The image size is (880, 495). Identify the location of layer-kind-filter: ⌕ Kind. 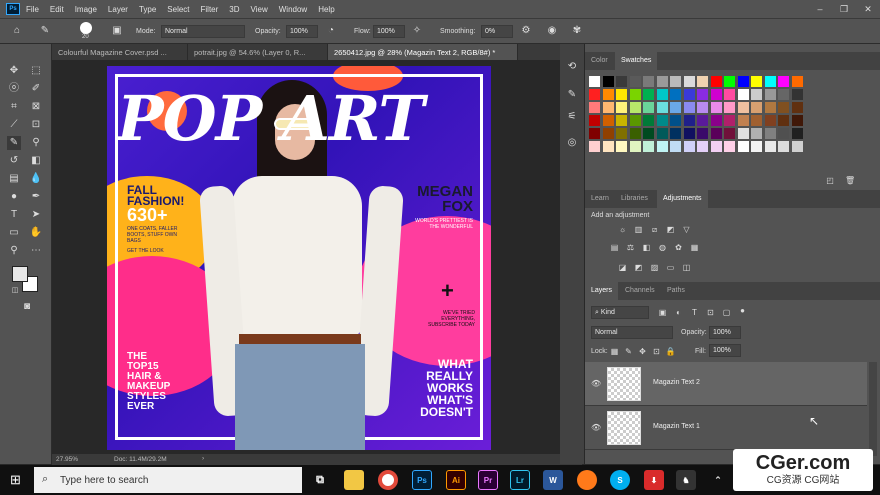
(620, 312).